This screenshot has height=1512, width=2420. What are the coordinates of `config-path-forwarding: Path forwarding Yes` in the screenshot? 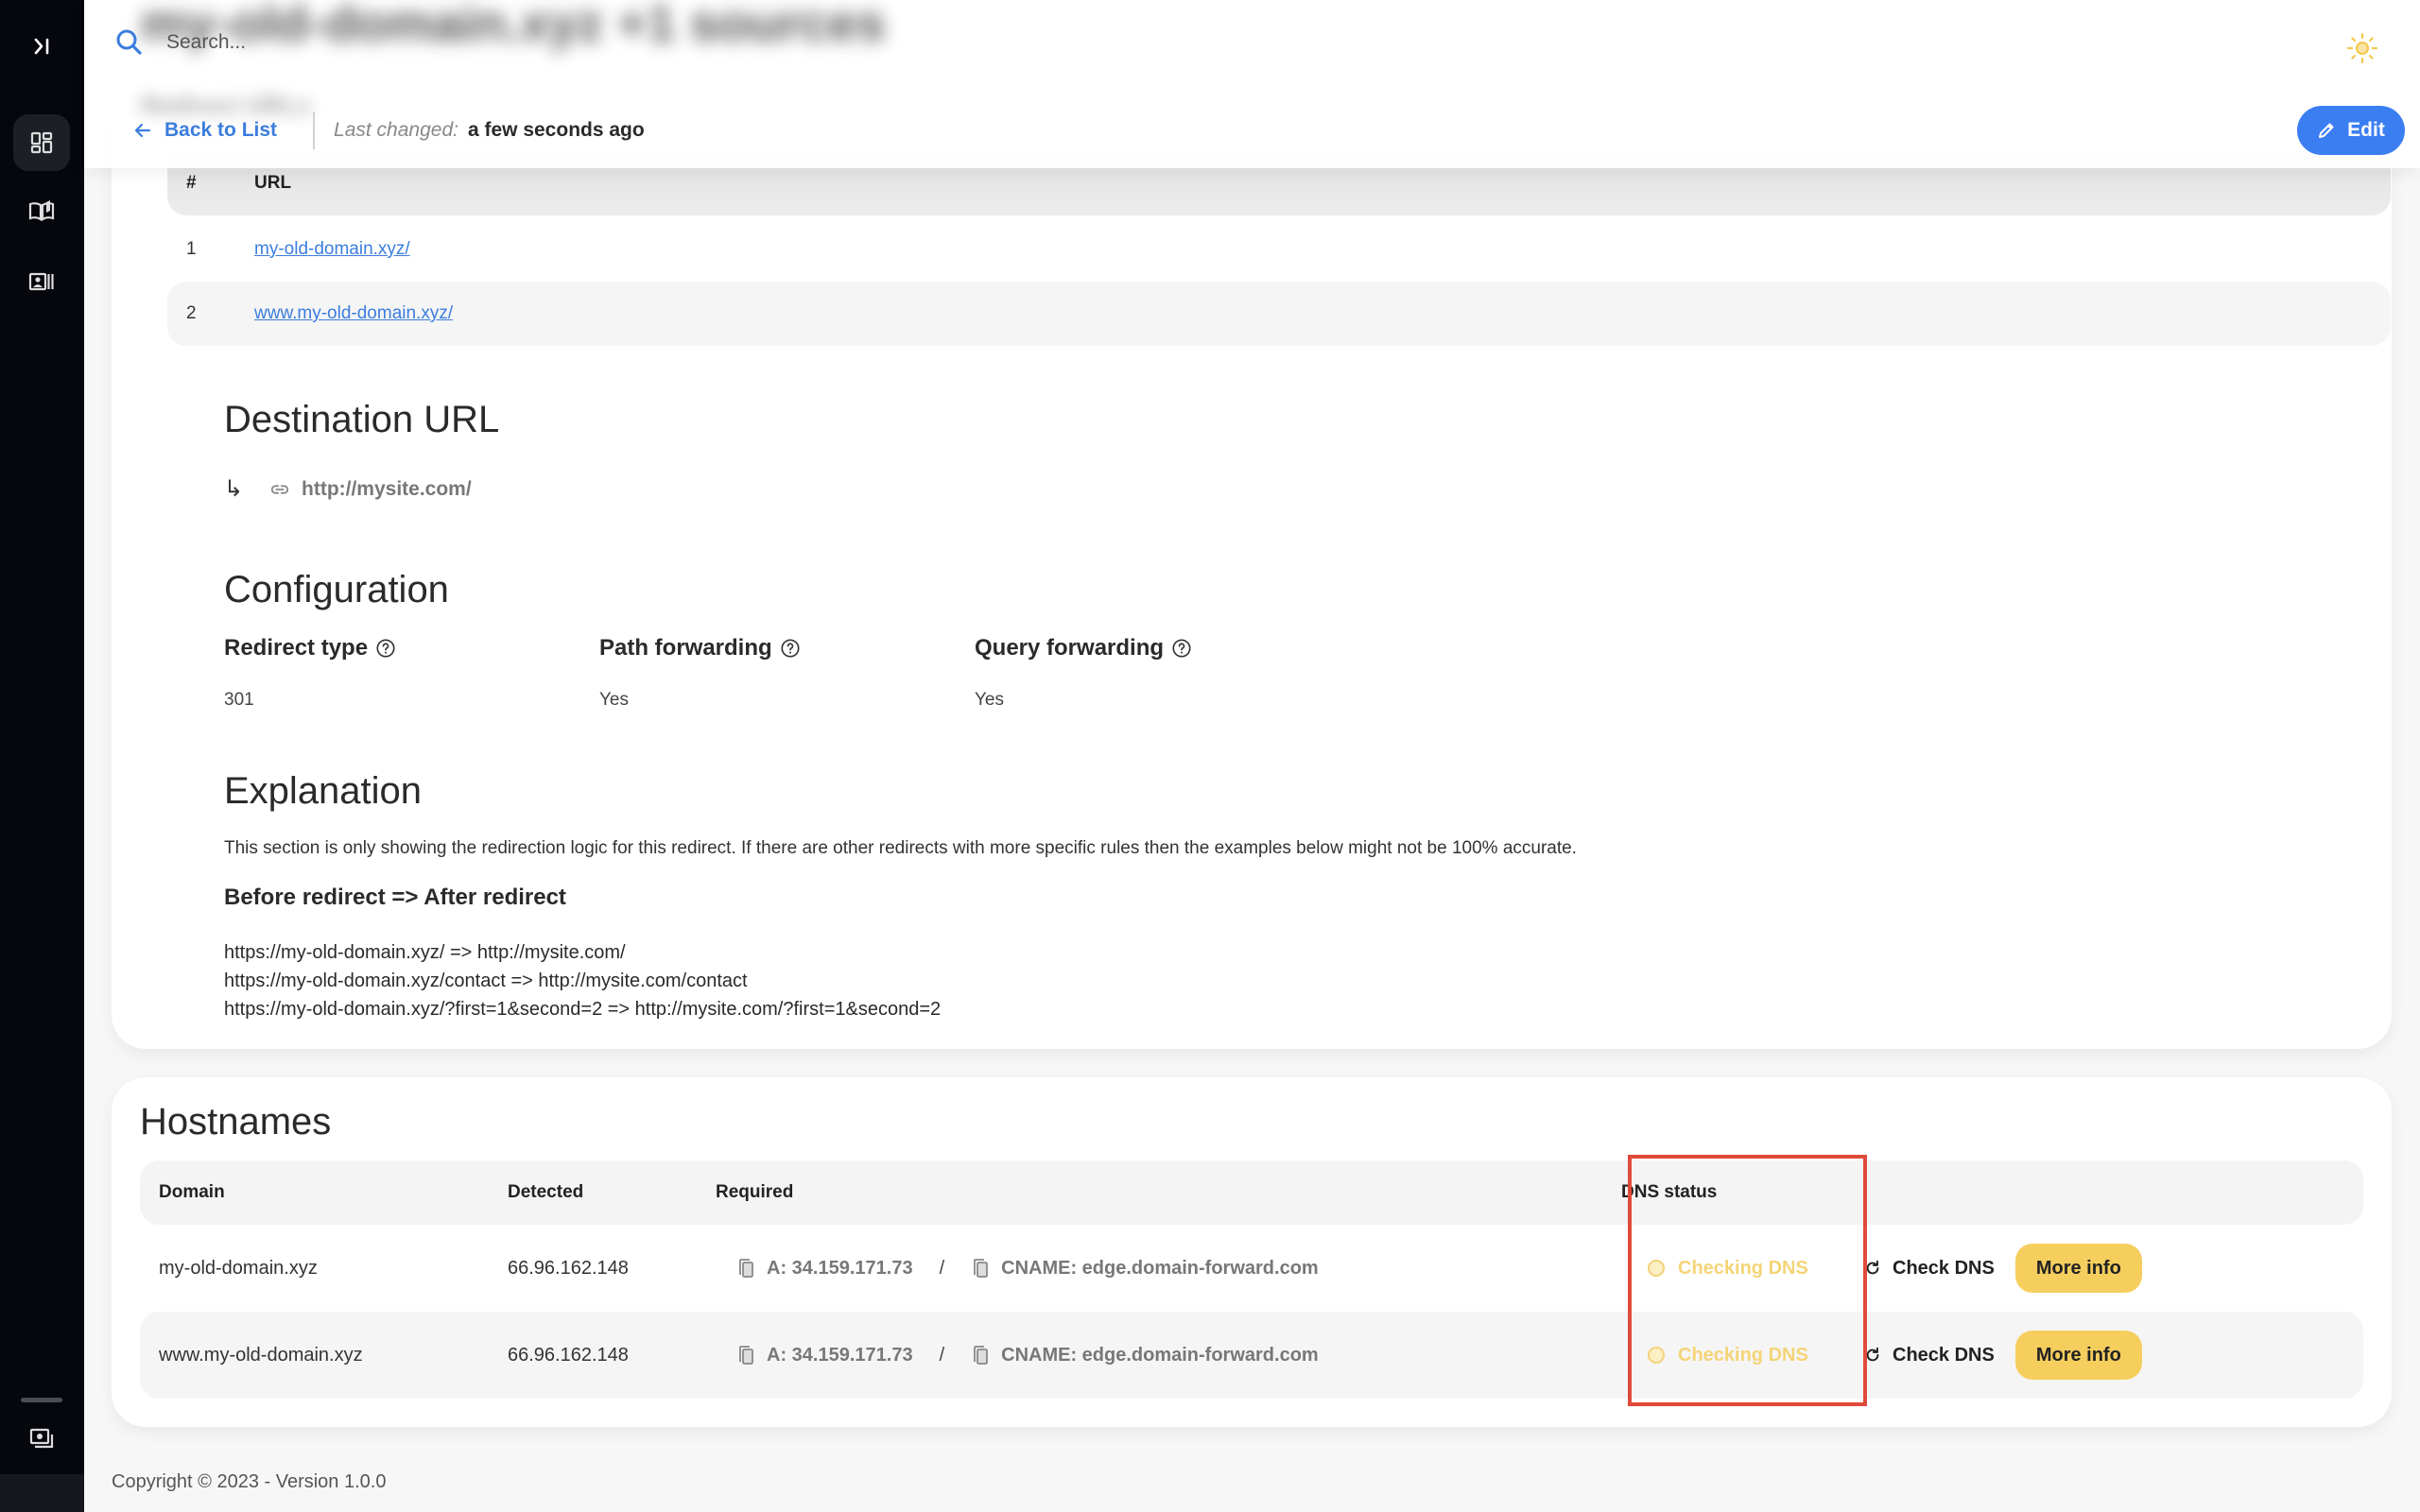 It's located at (787, 673).